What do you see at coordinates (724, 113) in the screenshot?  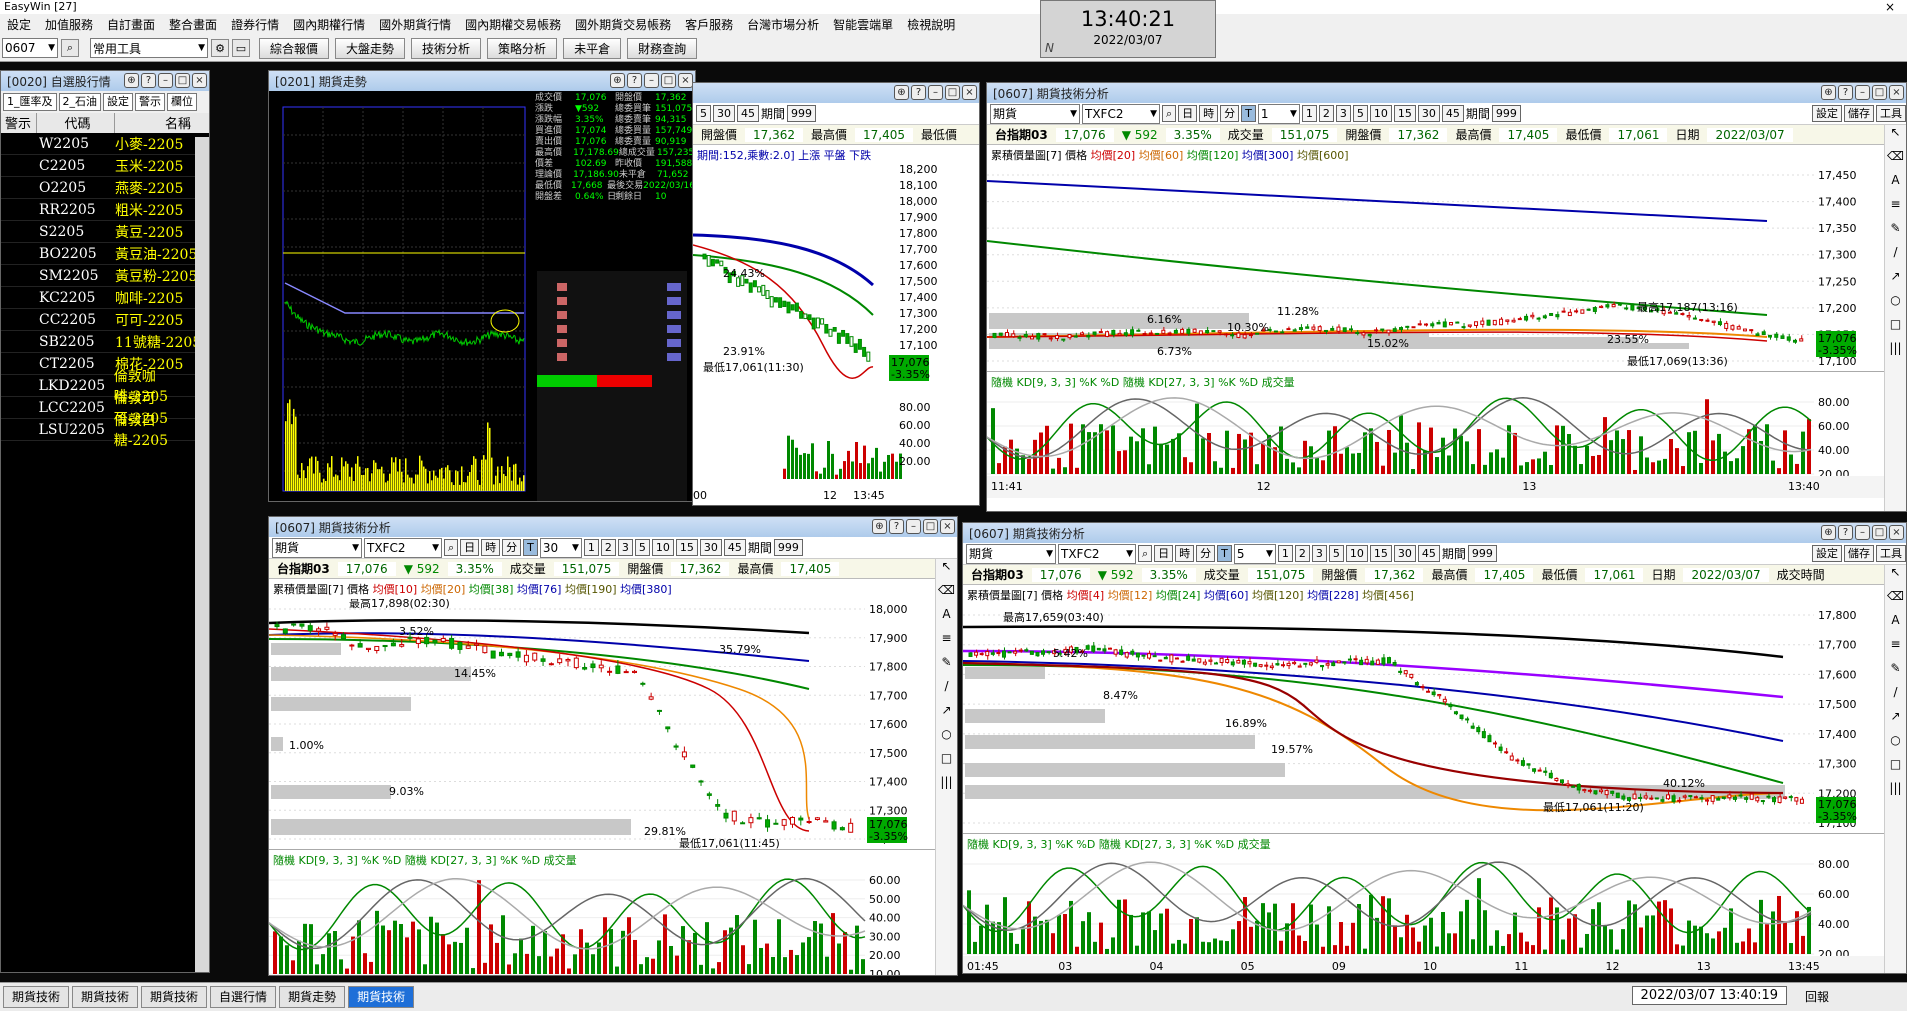 I see `period-btn: 30` at bounding box center [724, 113].